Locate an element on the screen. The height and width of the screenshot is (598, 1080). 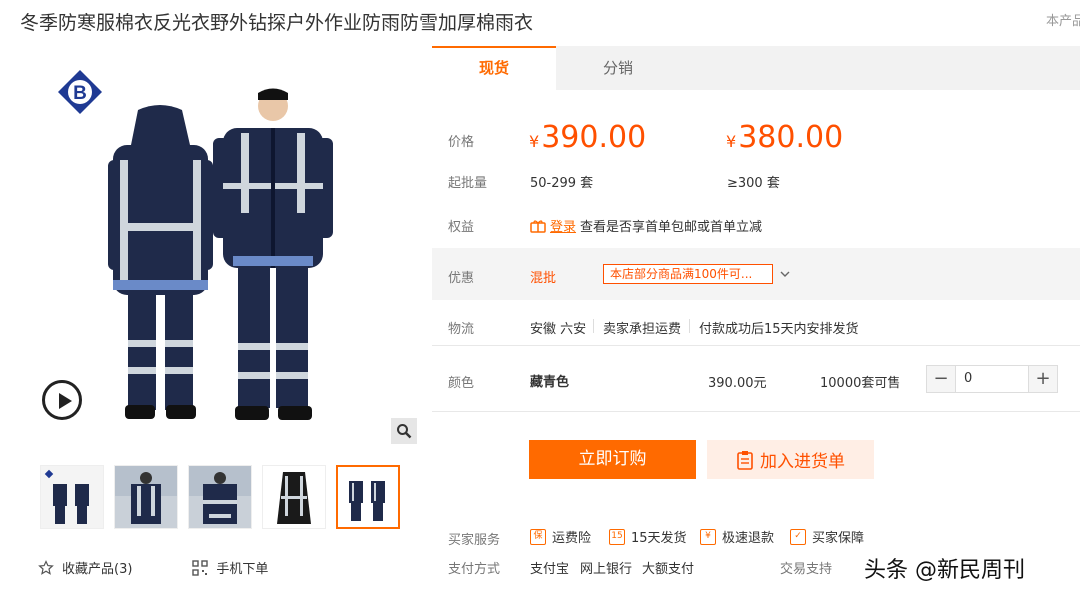
moq-tier-1: 50-299 套 is located at coordinates (562, 183).